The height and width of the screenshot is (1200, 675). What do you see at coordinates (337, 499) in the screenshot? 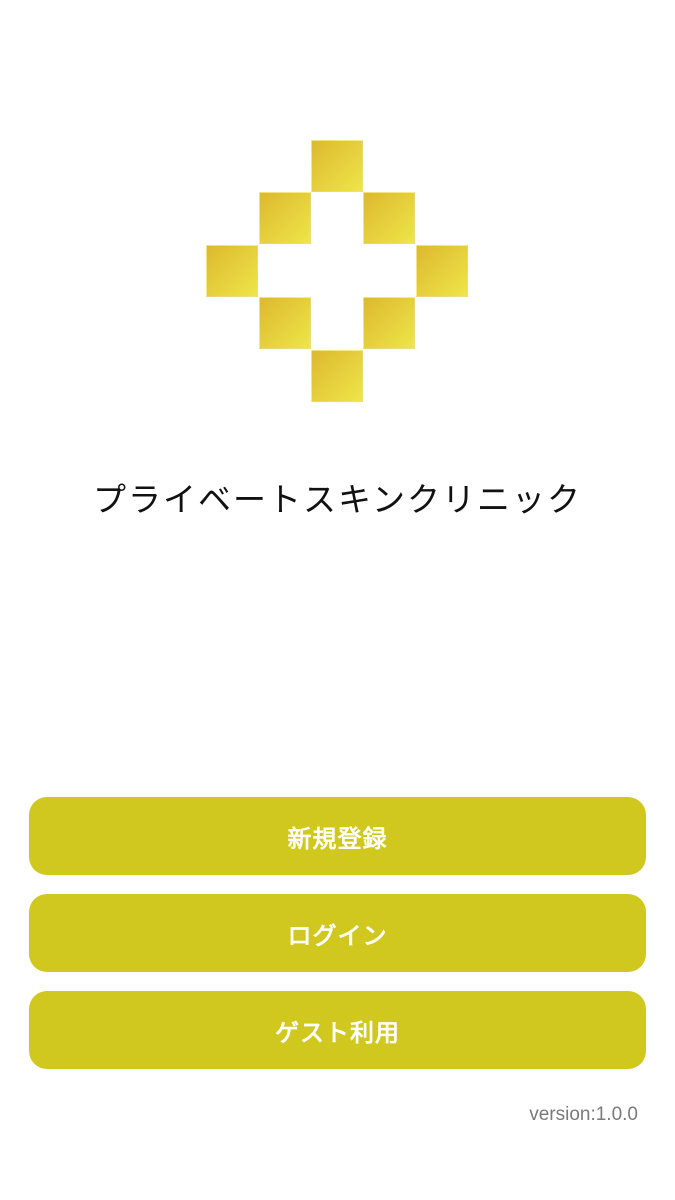
I see `app-name: プライベートスキンクリニック` at bounding box center [337, 499].